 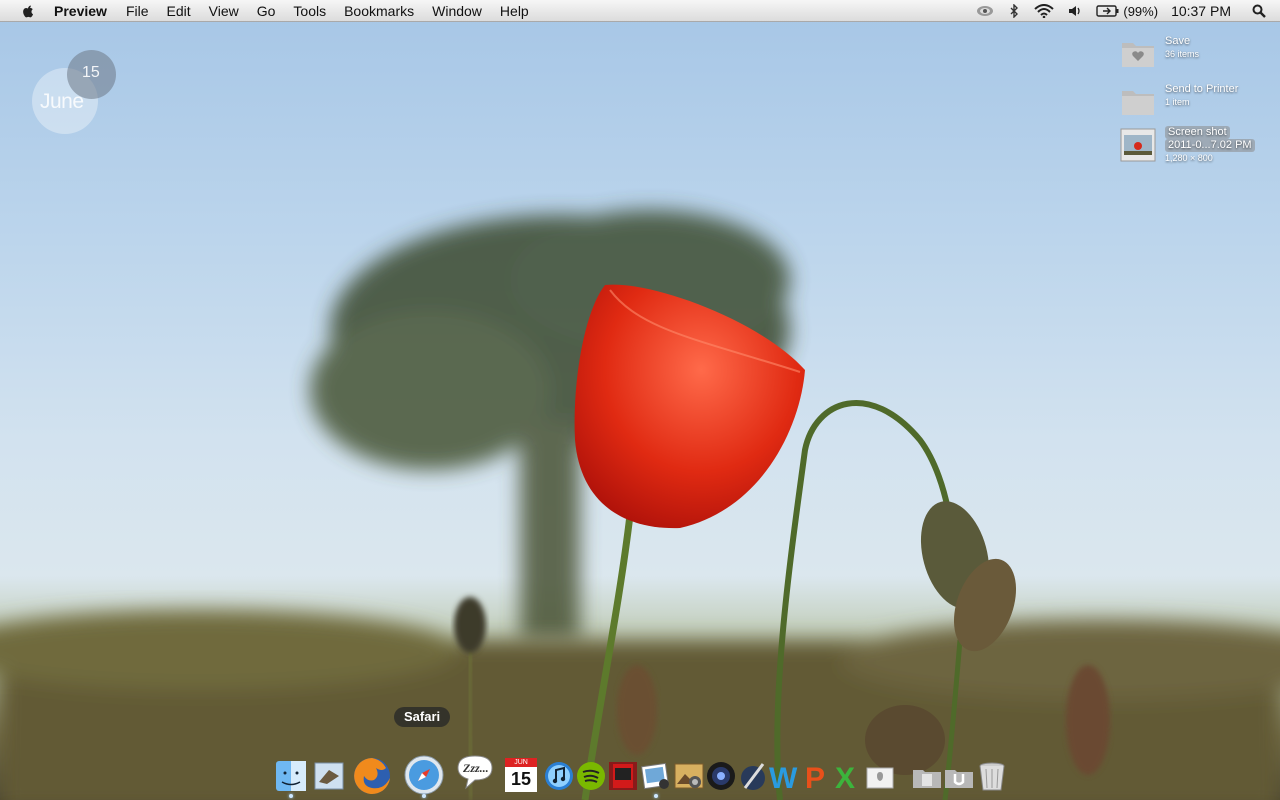 What do you see at coordinates (521, 762) in the screenshot?
I see `ical-month: JUN` at bounding box center [521, 762].